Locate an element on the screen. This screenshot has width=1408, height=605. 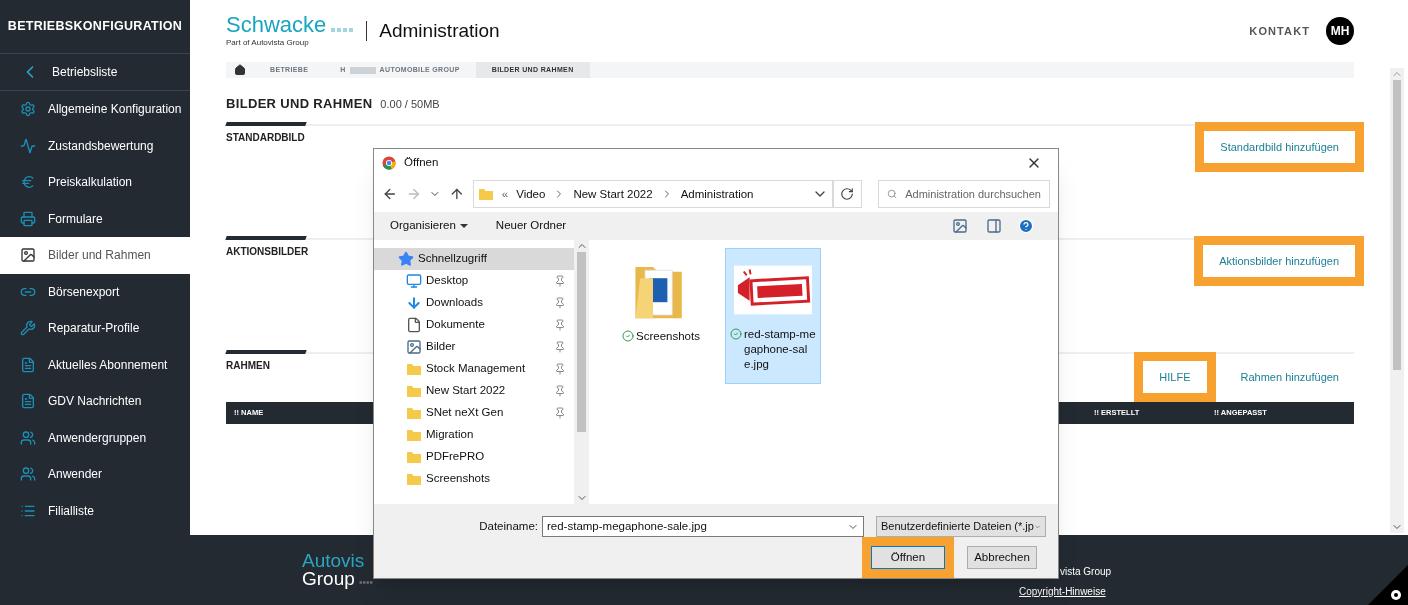
nav-item: Schnellzugriff is located at coordinates (474, 258).